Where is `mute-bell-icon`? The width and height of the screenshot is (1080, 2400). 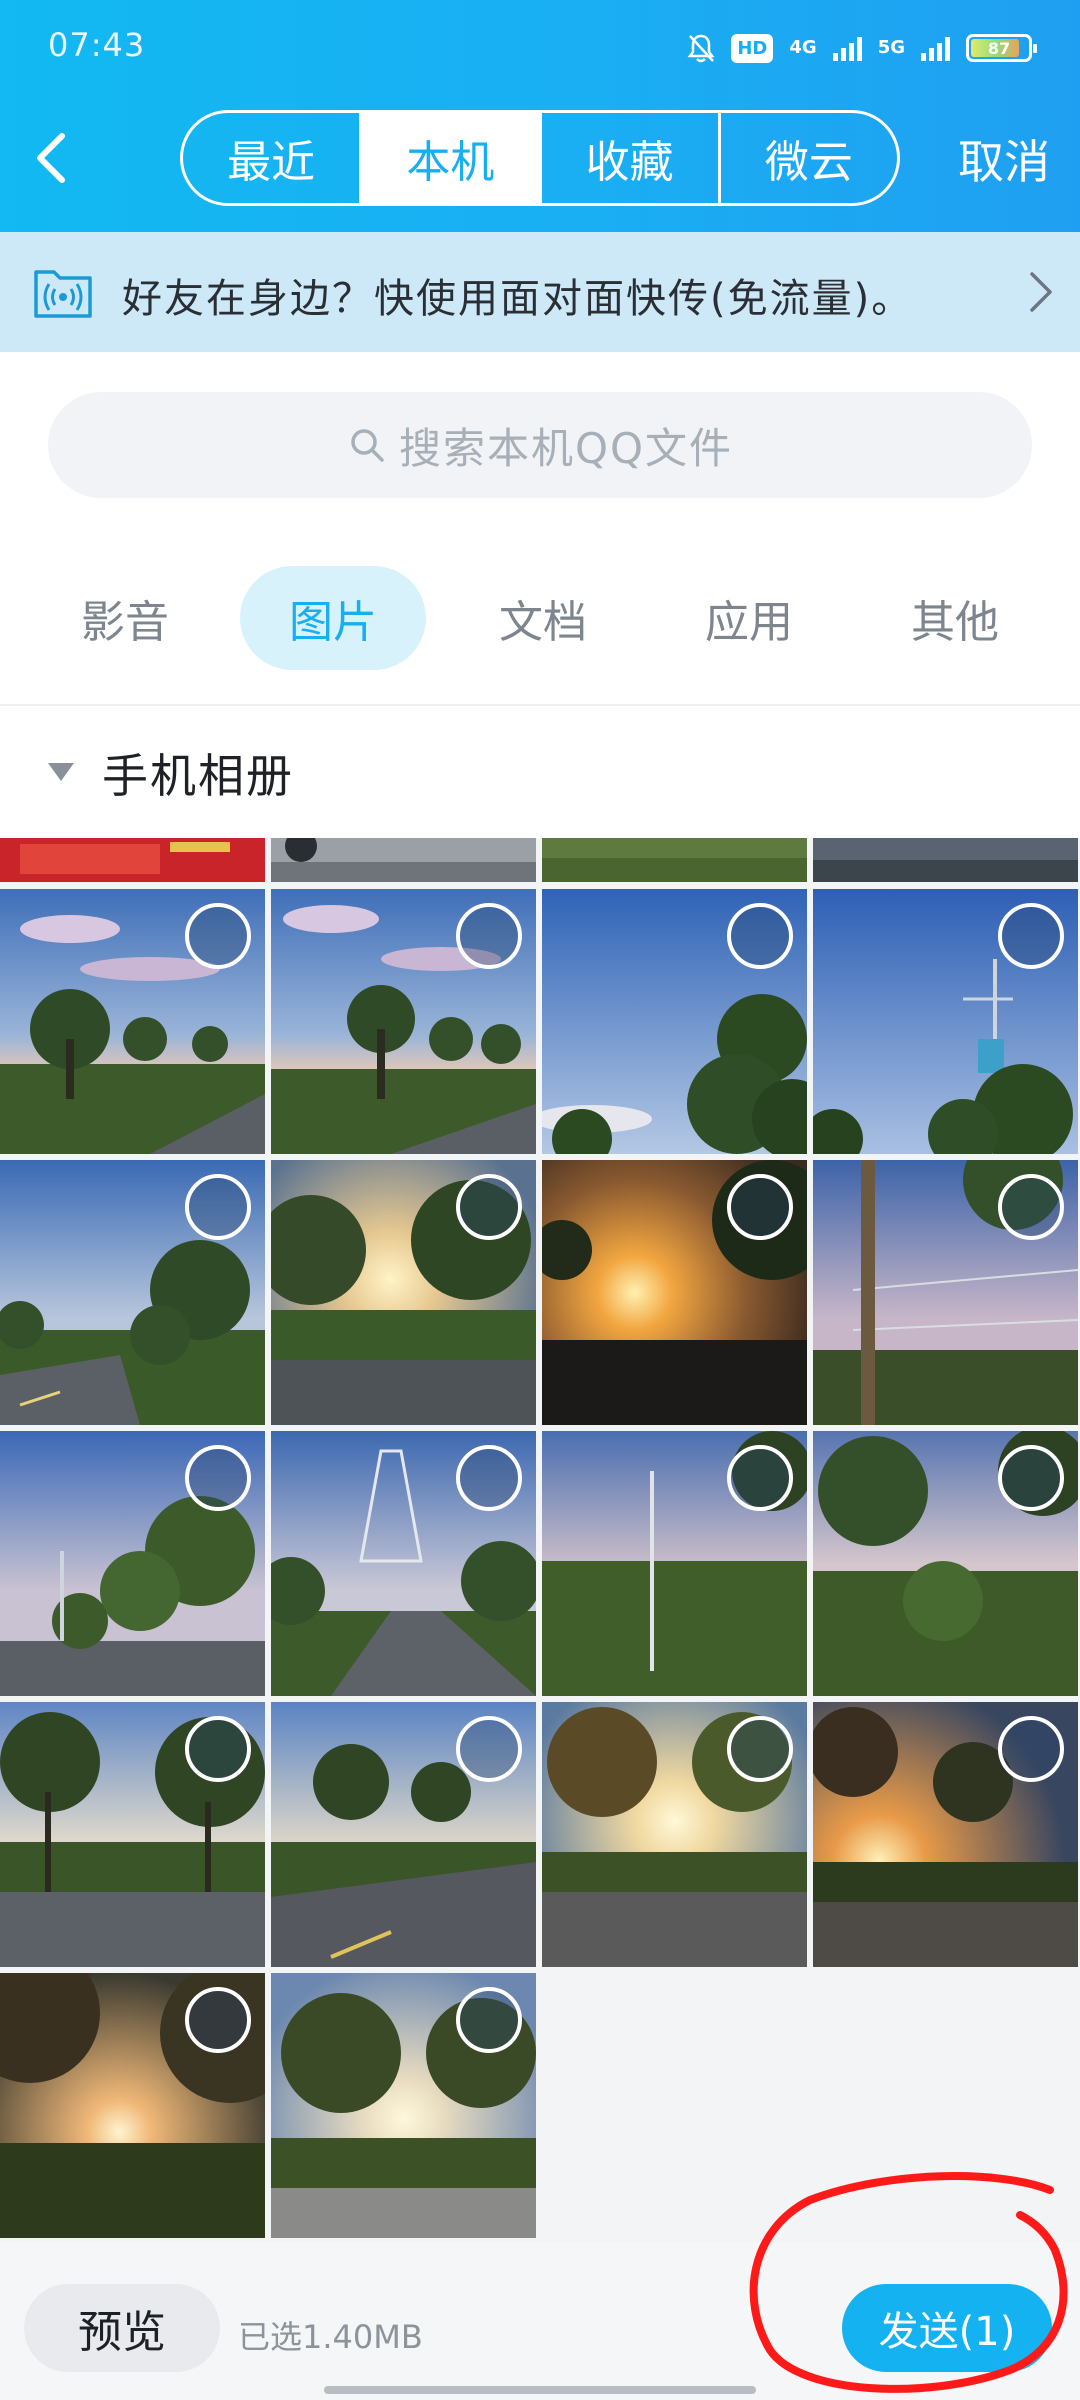
mute-bell-icon is located at coordinates (701, 48).